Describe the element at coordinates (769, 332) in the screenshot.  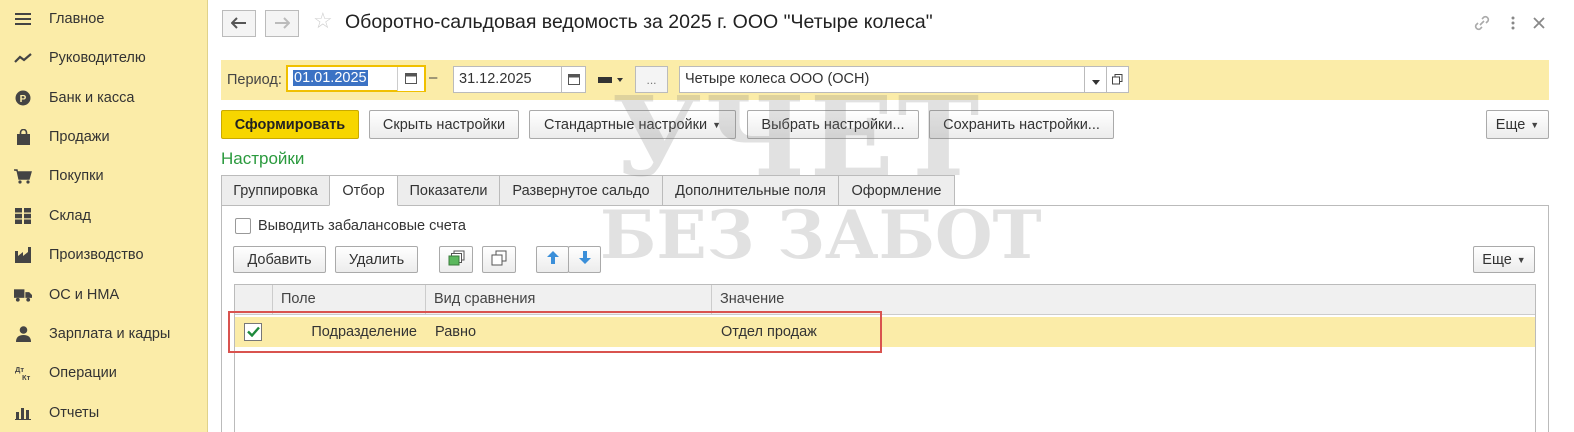
I see `row-value: Отдел продаж` at that location.